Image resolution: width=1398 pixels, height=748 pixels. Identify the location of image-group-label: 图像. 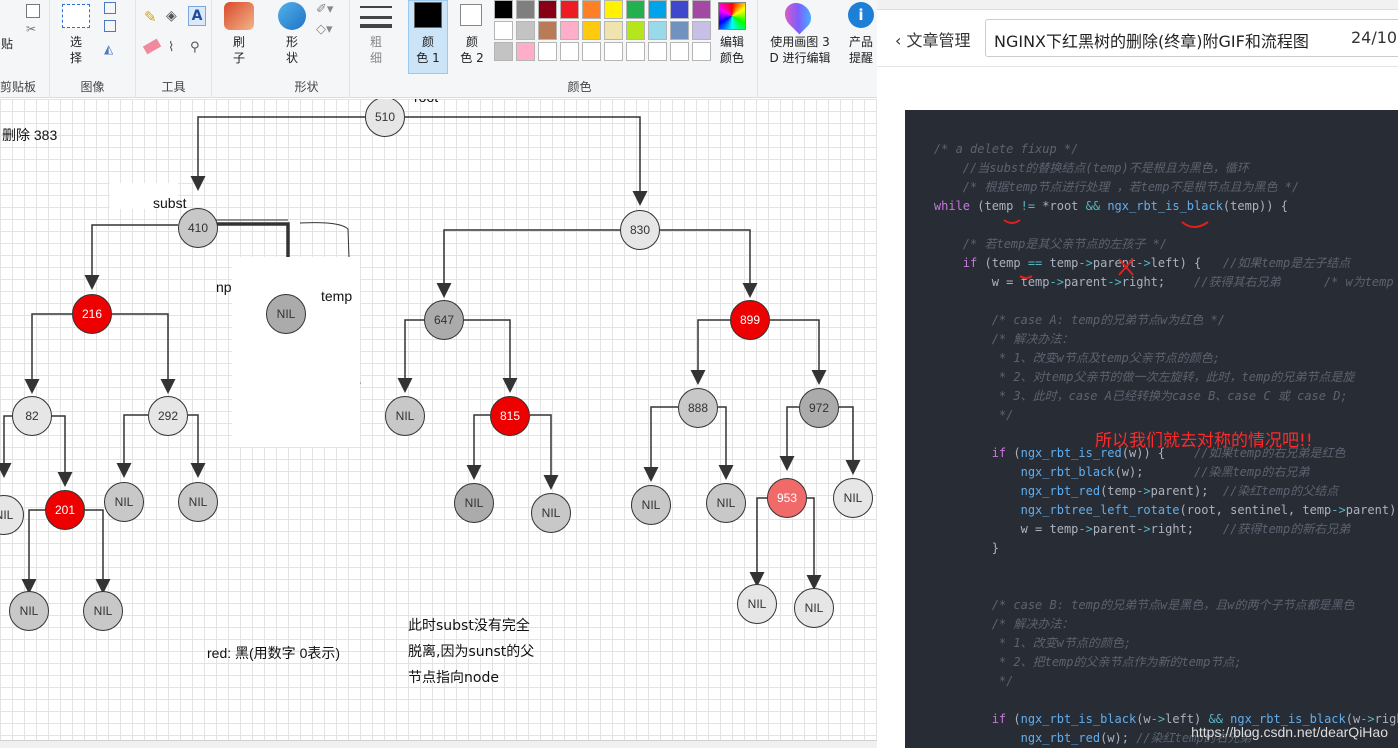
(92, 87).